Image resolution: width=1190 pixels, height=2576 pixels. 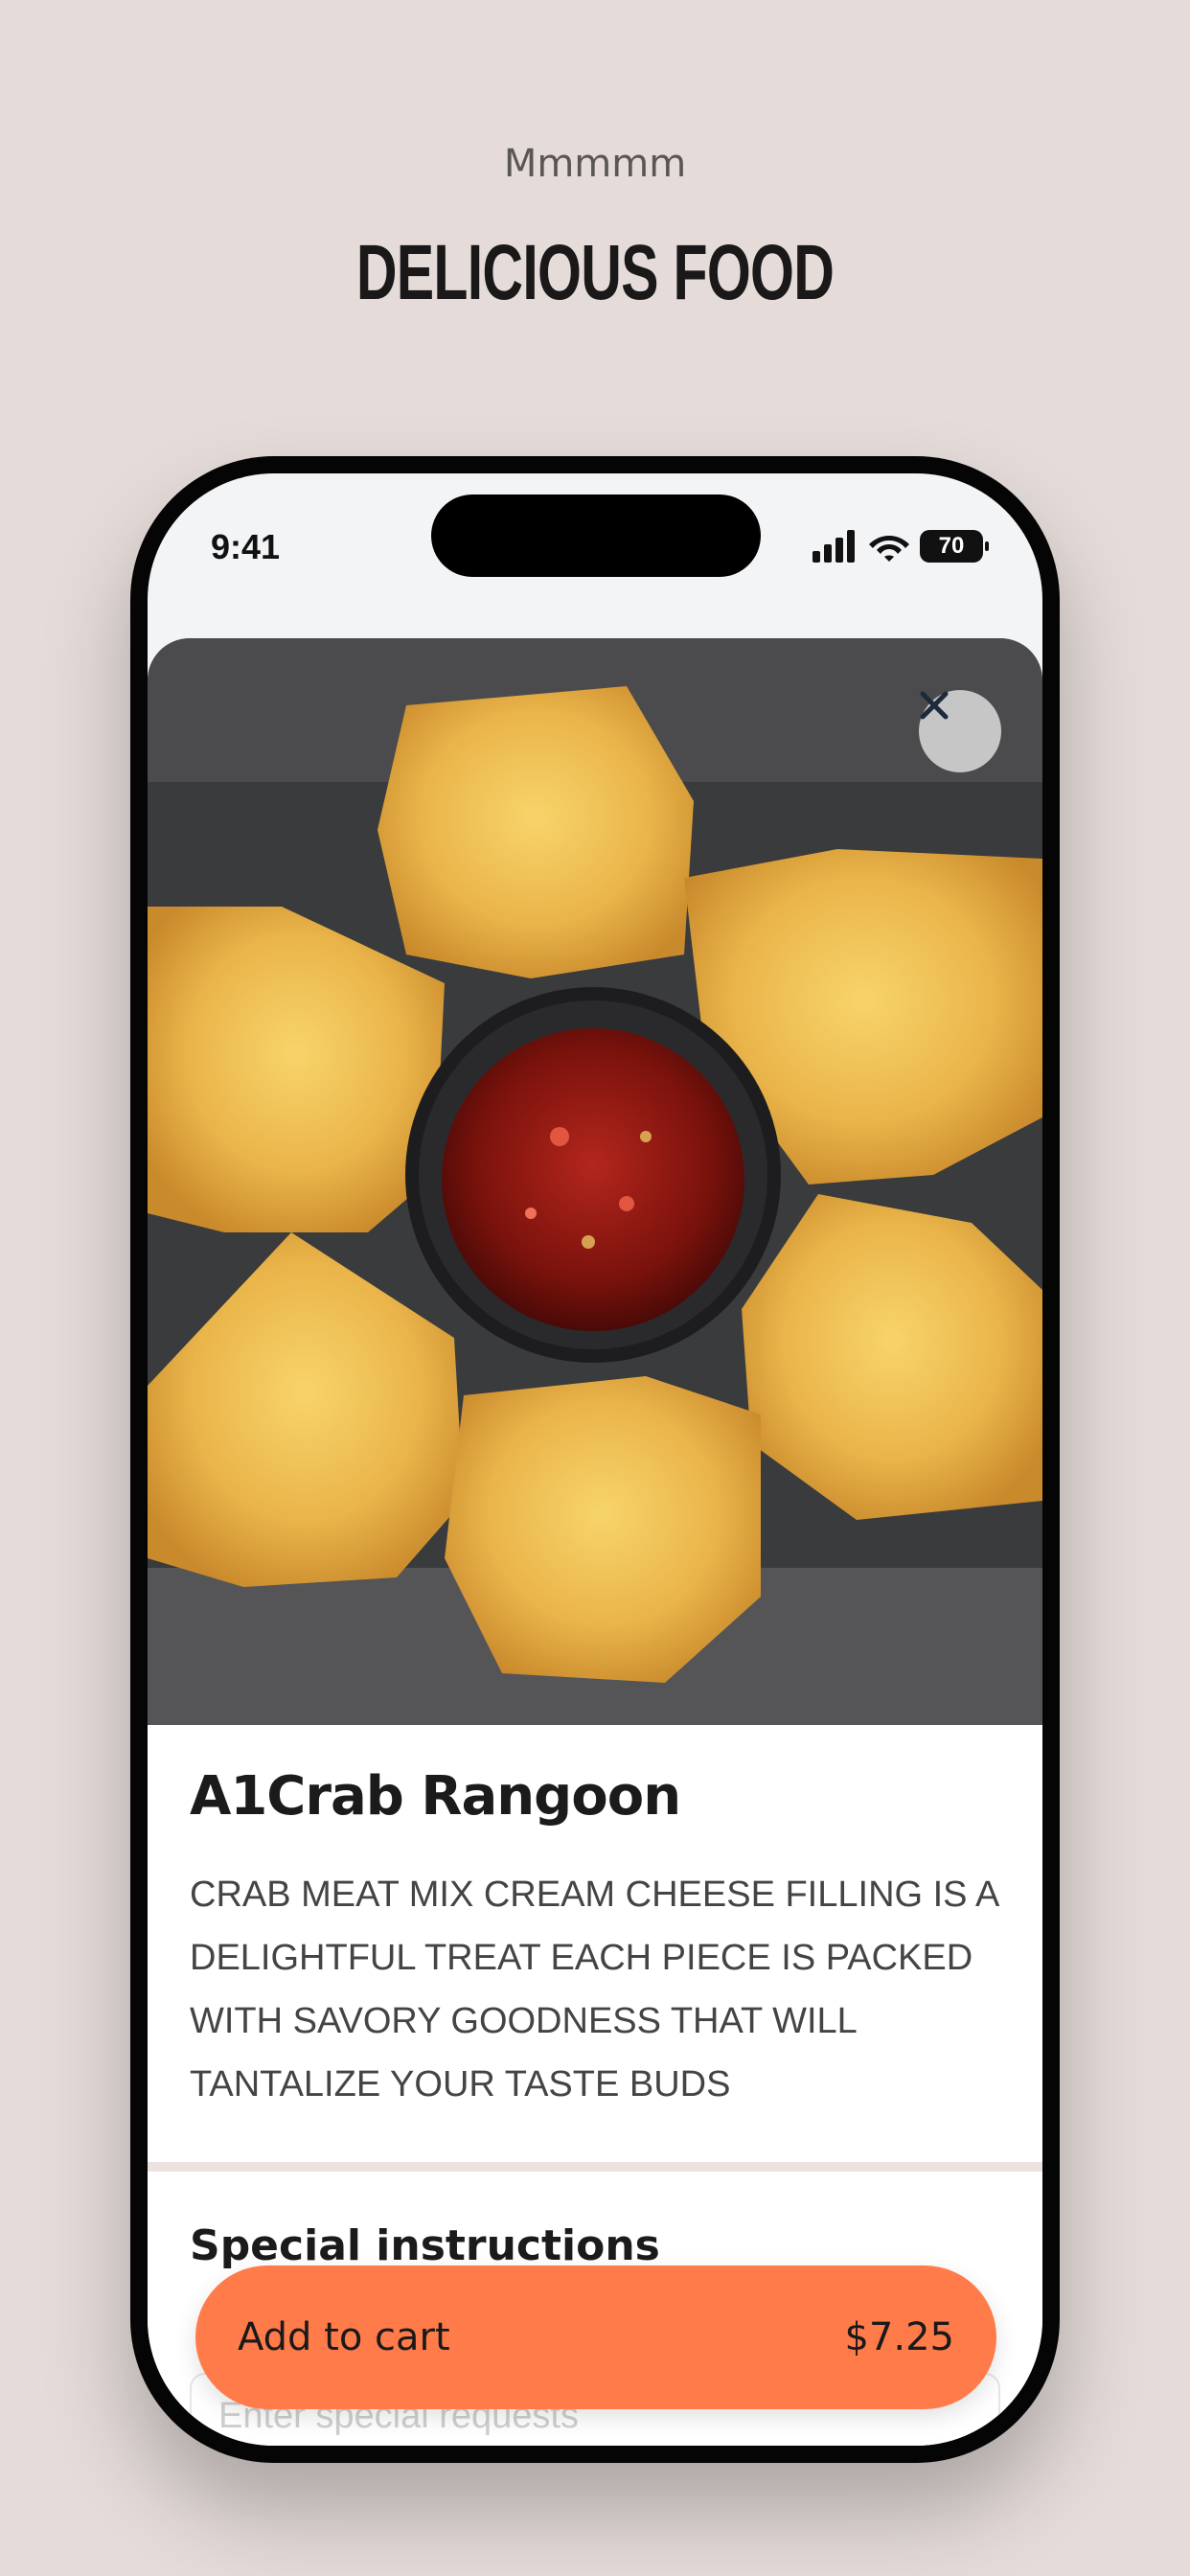 What do you see at coordinates (889, 549) in the screenshot?
I see `wifi-icon` at bounding box center [889, 549].